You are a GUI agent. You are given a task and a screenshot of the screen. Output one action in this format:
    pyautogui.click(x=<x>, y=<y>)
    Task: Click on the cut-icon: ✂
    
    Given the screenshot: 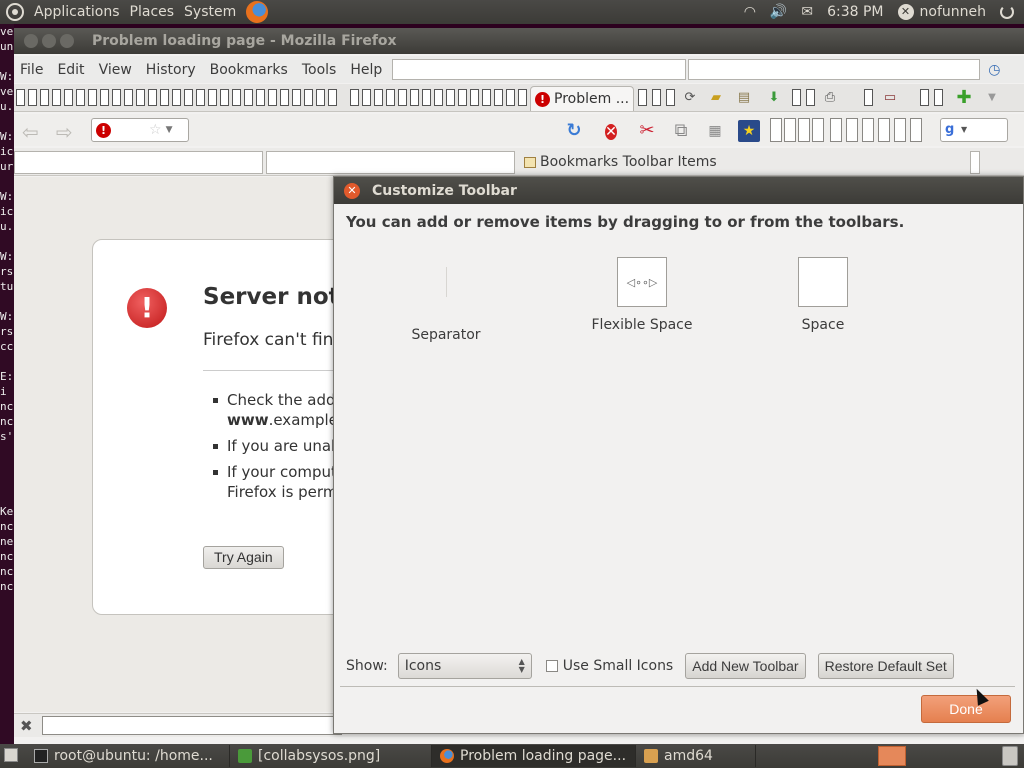 What is the action you would take?
    pyautogui.click(x=647, y=131)
    